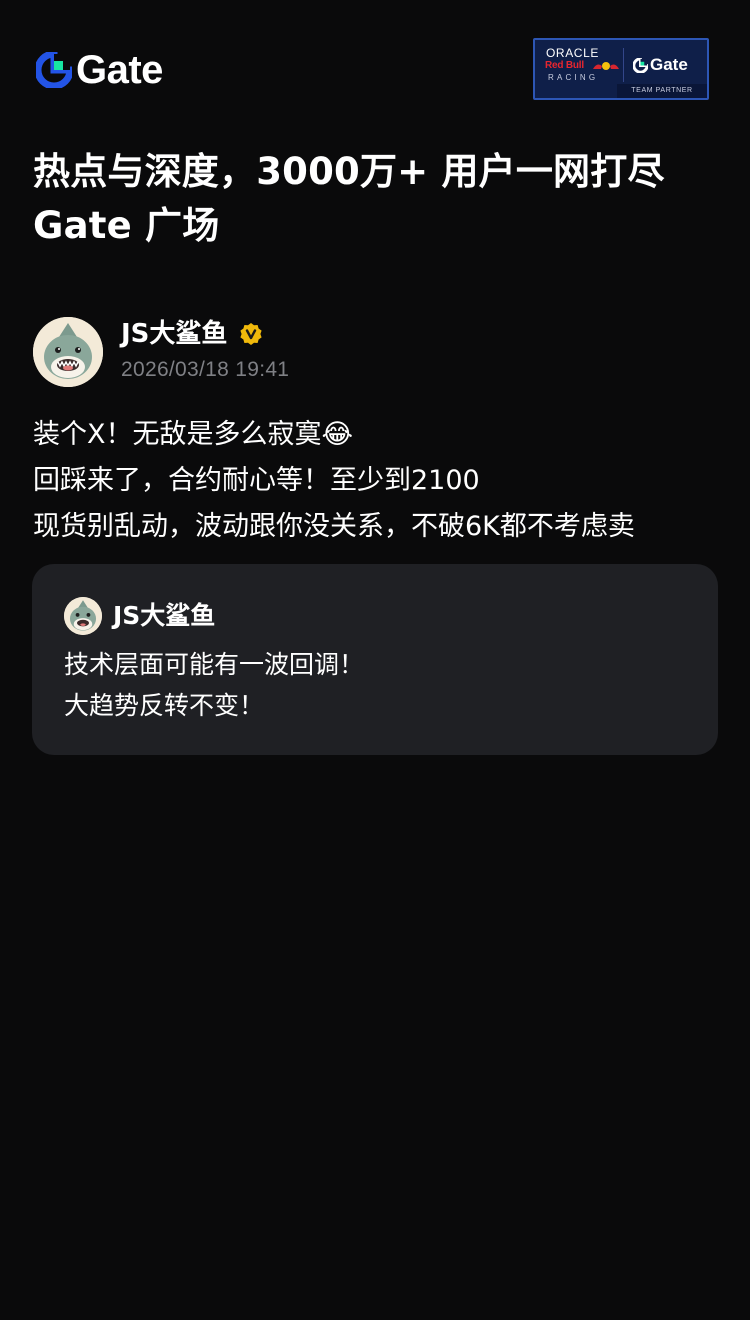 The height and width of the screenshot is (1320, 750). What do you see at coordinates (572, 53) in the screenshot?
I see `partner-oracle-text: ORACLE` at bounding box center [572, 53].